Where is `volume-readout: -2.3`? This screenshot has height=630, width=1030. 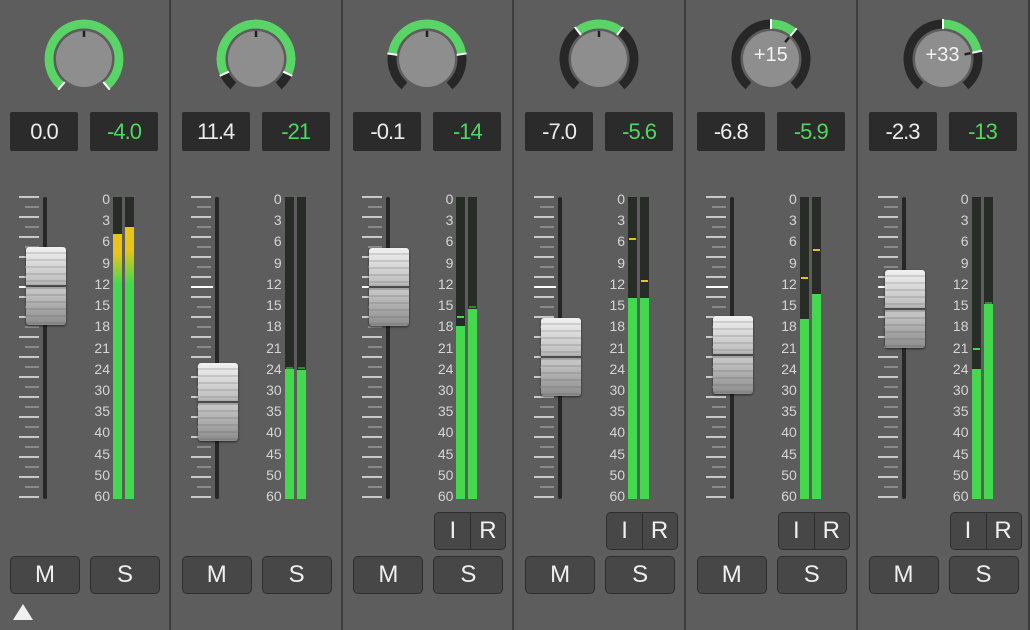 volume-readout: -2.3 is located at coordinates (902, 131).